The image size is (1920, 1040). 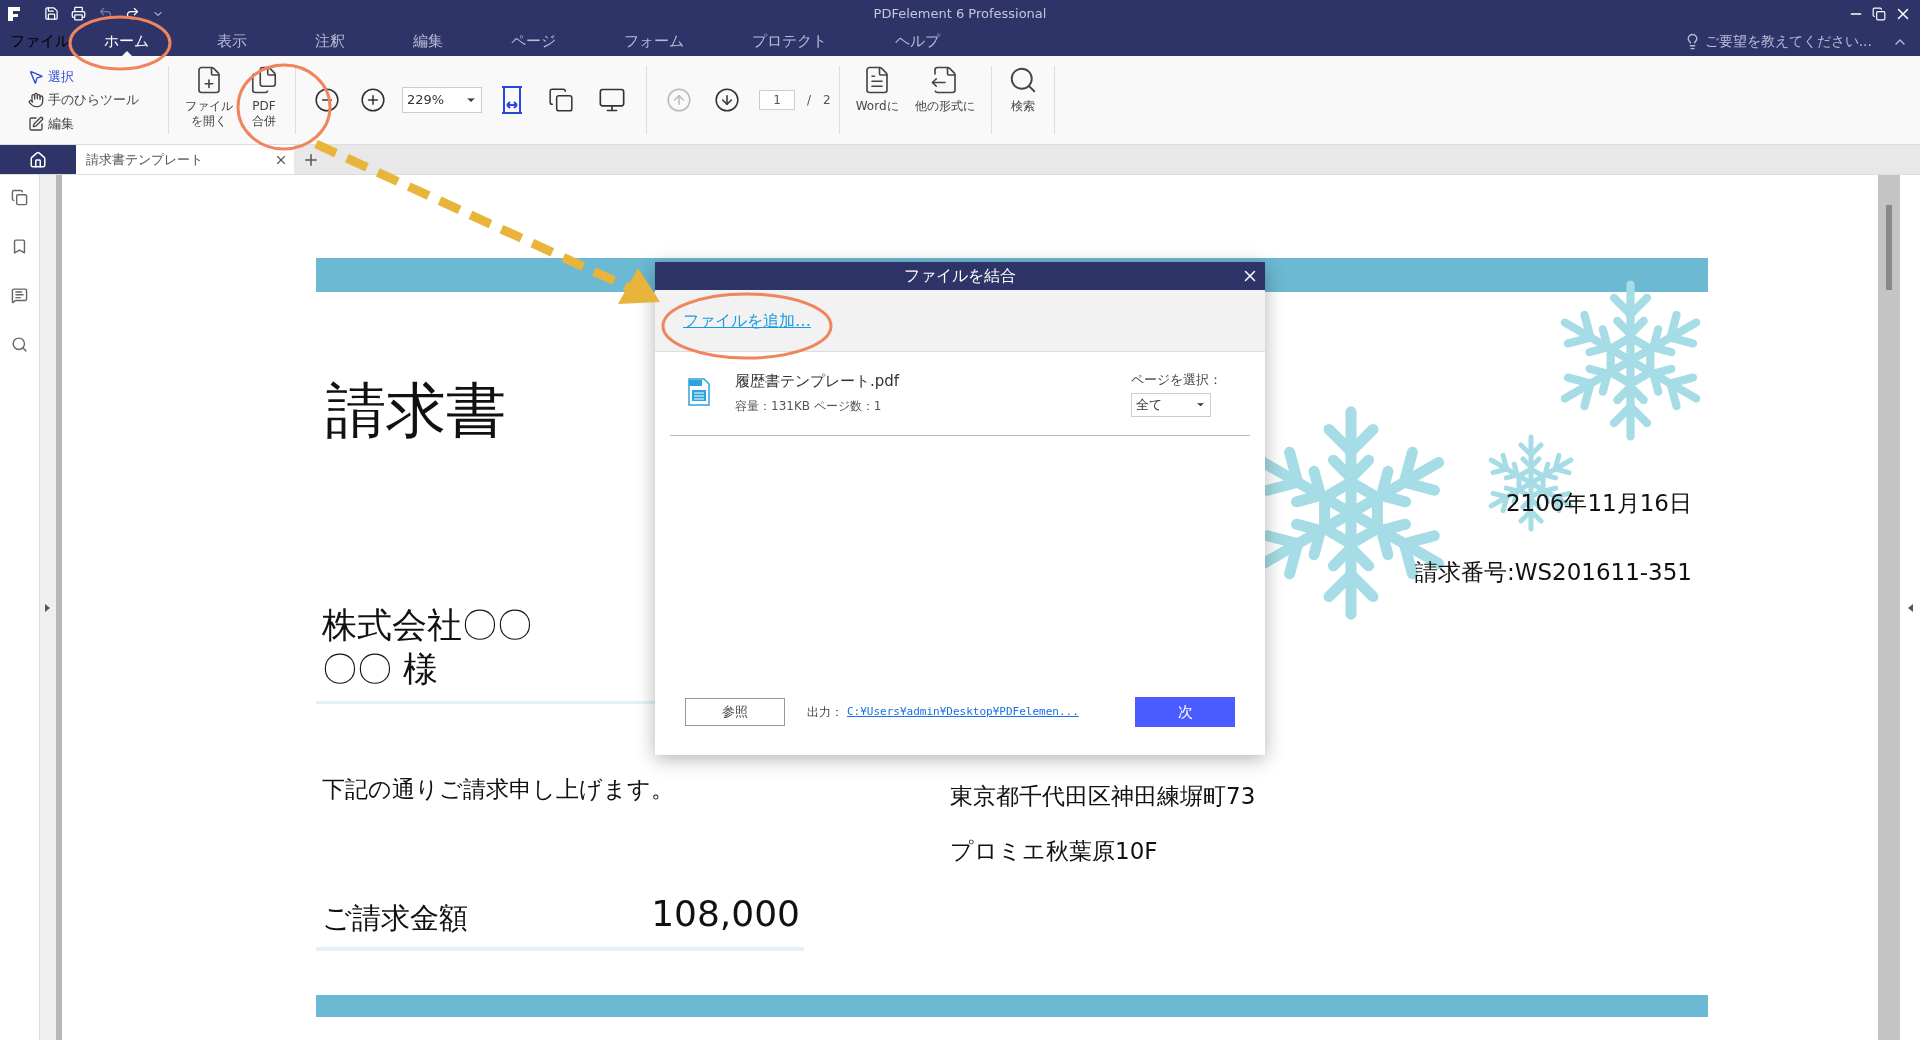 What do you see at coordinates (1171, 404) in the screenshot?
I see `page-select-dropdown: 全て` at bounding box center [1171, 404].